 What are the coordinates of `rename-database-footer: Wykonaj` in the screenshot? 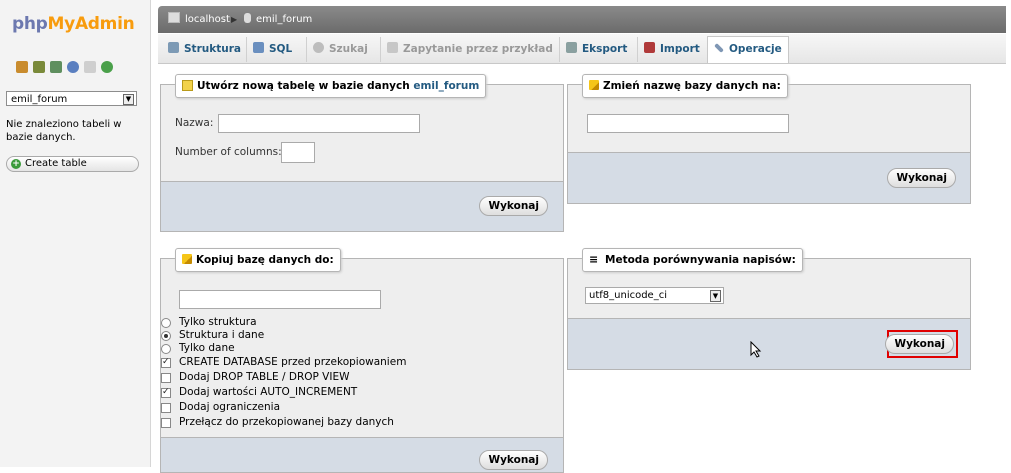 It's located at (769, 177).